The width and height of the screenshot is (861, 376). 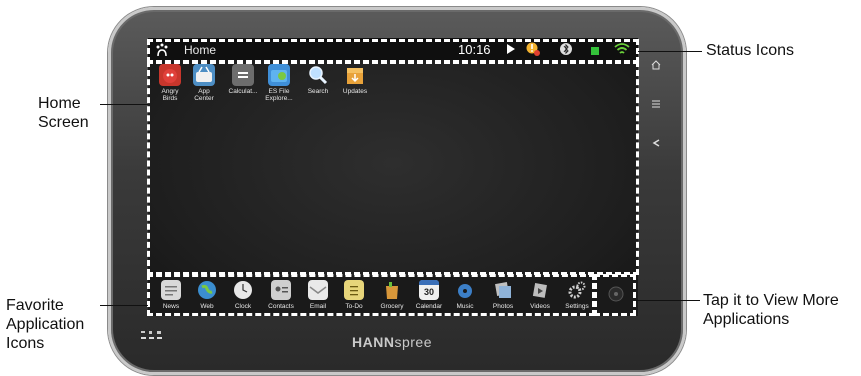 I want to click on status-bar-highlight, so click(x=393, y=51).